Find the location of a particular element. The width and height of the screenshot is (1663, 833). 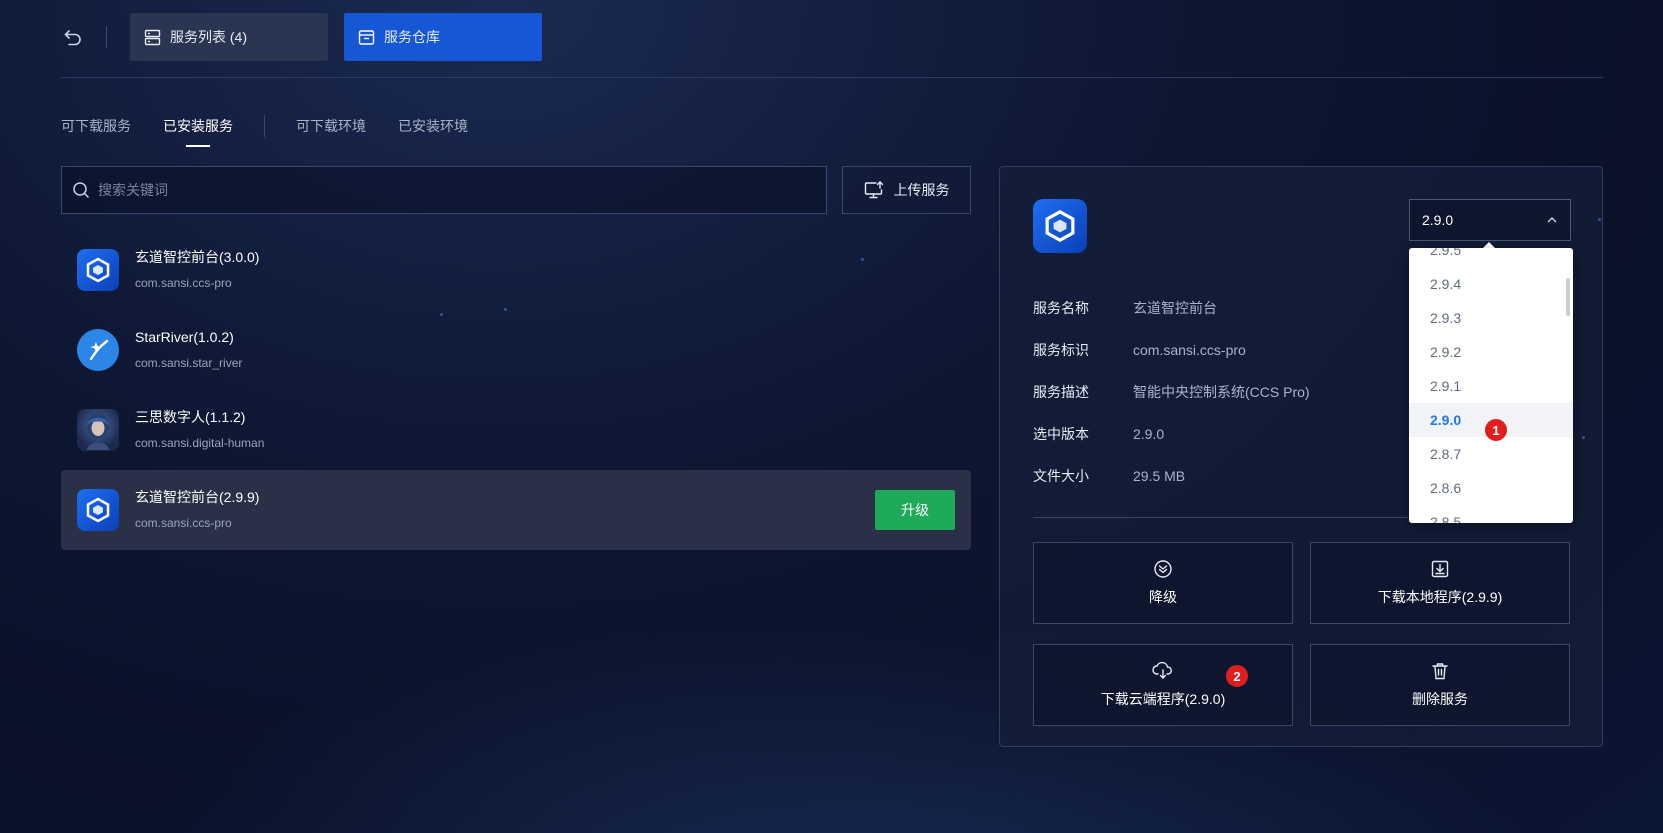

downgrade-button: 降级 is located at coordinates (1163, 583).